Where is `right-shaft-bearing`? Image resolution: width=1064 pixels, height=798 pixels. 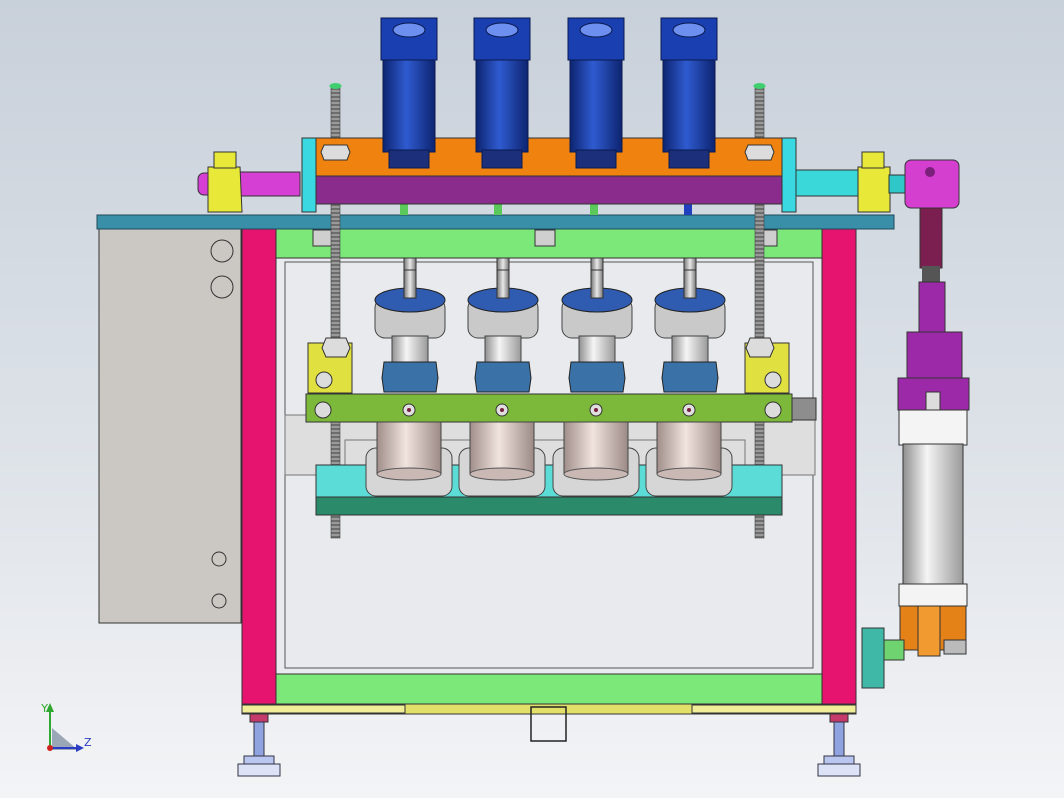 right-shaft-bearing is located at coordinates (877, 182).